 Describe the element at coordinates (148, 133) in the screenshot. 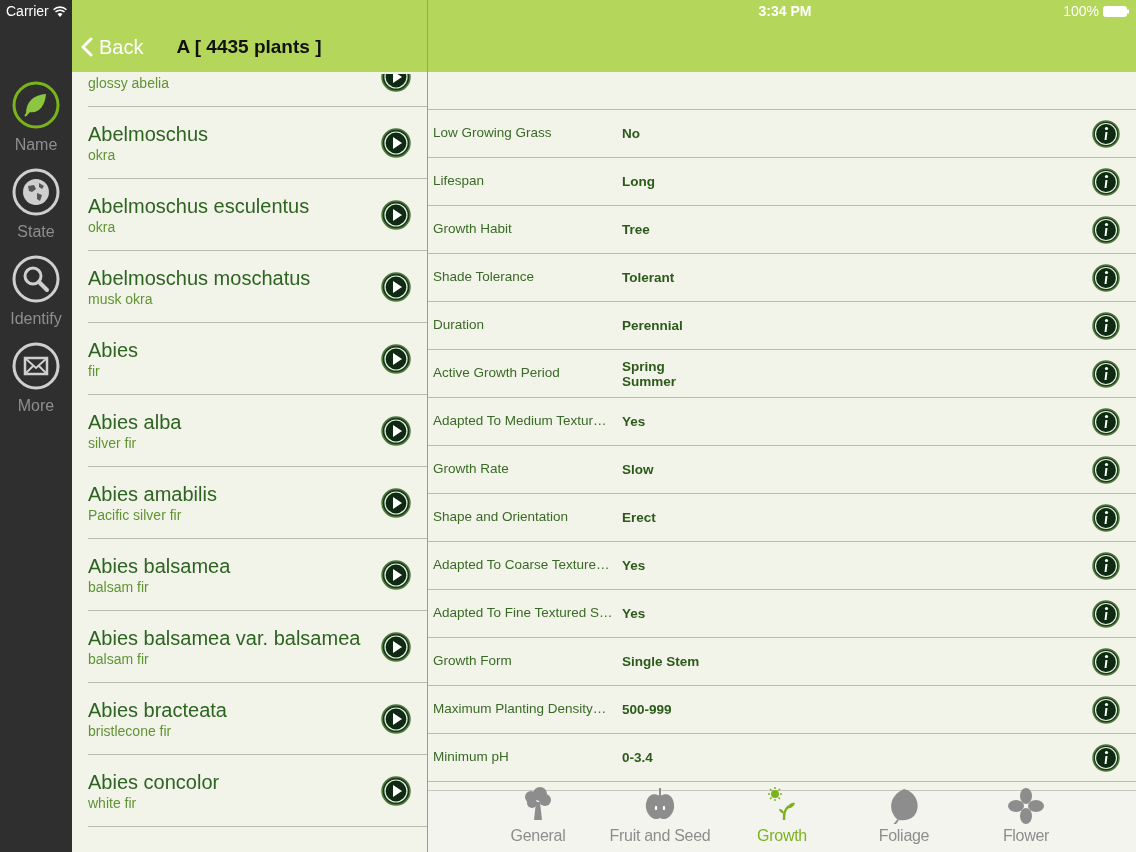

I see `plant-name: Abelmoschus` at that location.